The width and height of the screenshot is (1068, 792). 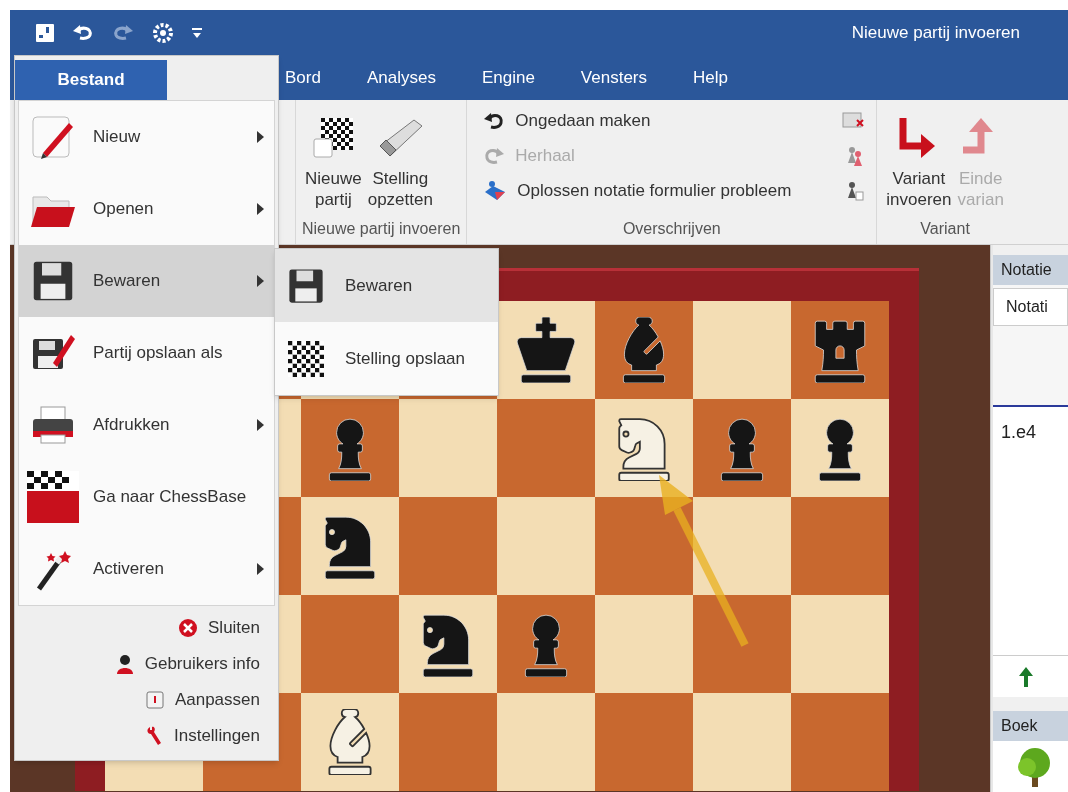 What do you see at coordinates (1019, 432) in the screenshot?
I see `notation-text: 1.e4` at bounding box center [1019, 432].